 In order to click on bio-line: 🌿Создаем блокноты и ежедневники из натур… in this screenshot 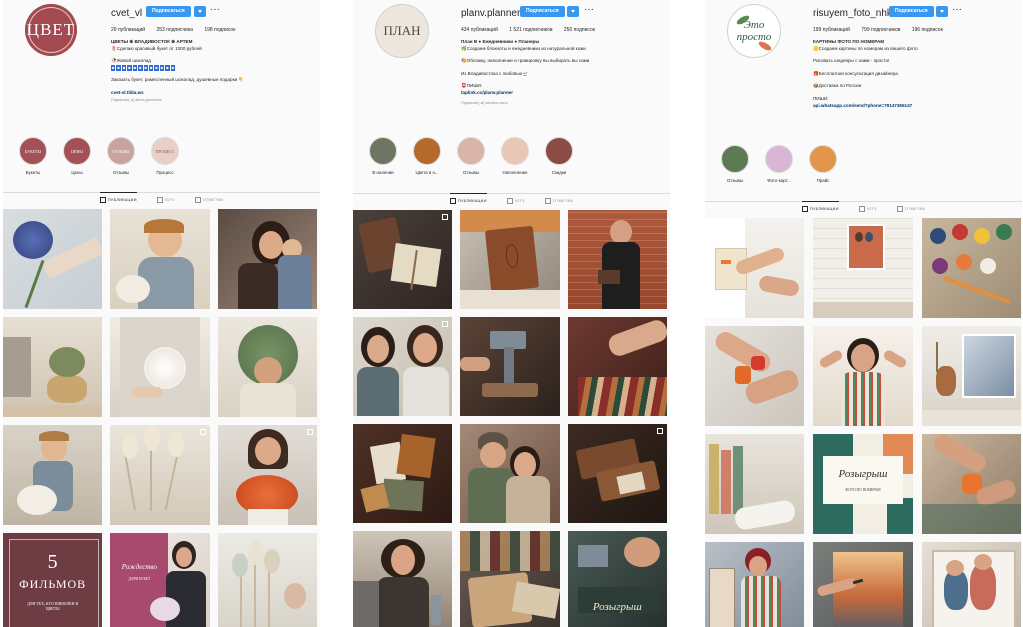, I will do `click(523, 48)`.